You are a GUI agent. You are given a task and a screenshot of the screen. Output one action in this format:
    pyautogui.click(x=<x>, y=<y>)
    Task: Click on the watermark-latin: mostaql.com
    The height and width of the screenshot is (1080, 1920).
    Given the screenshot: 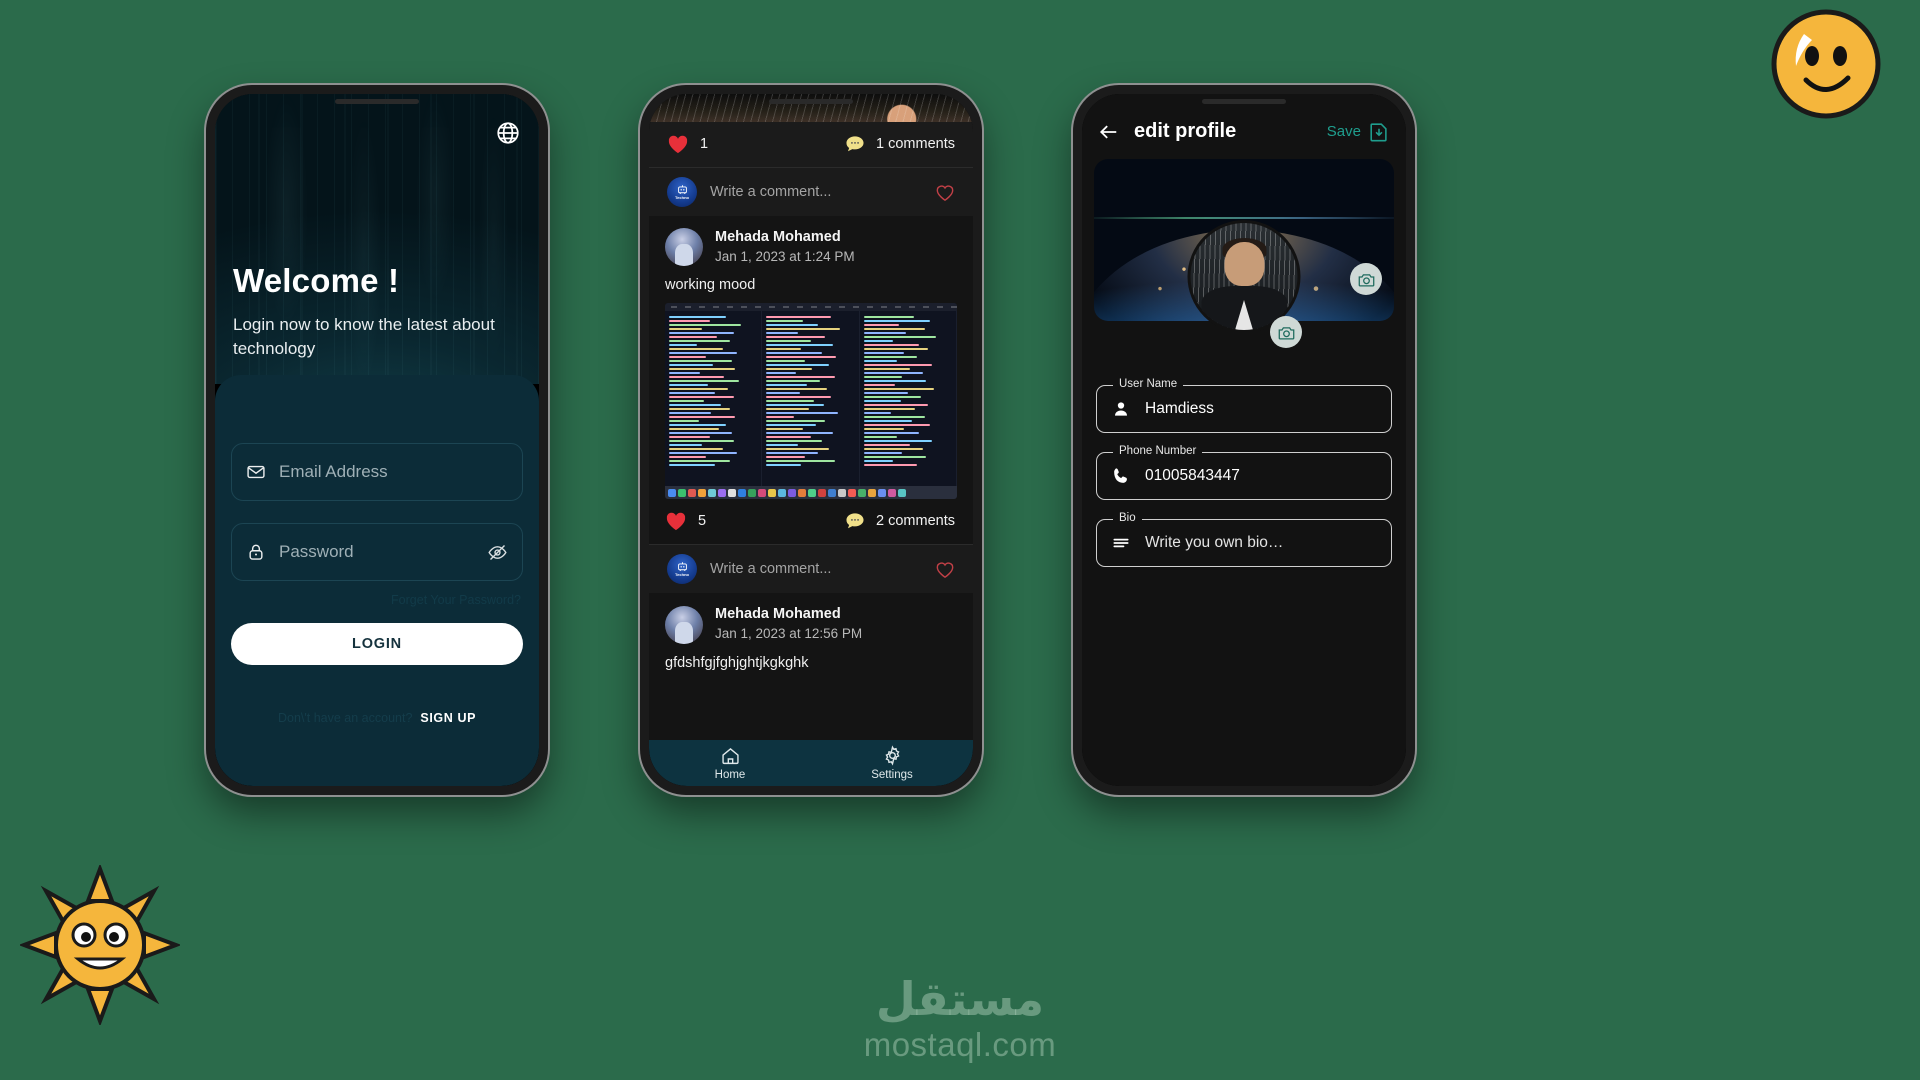 What is the action you would take?
    pyautogui.click(x=960, y=1044)
    